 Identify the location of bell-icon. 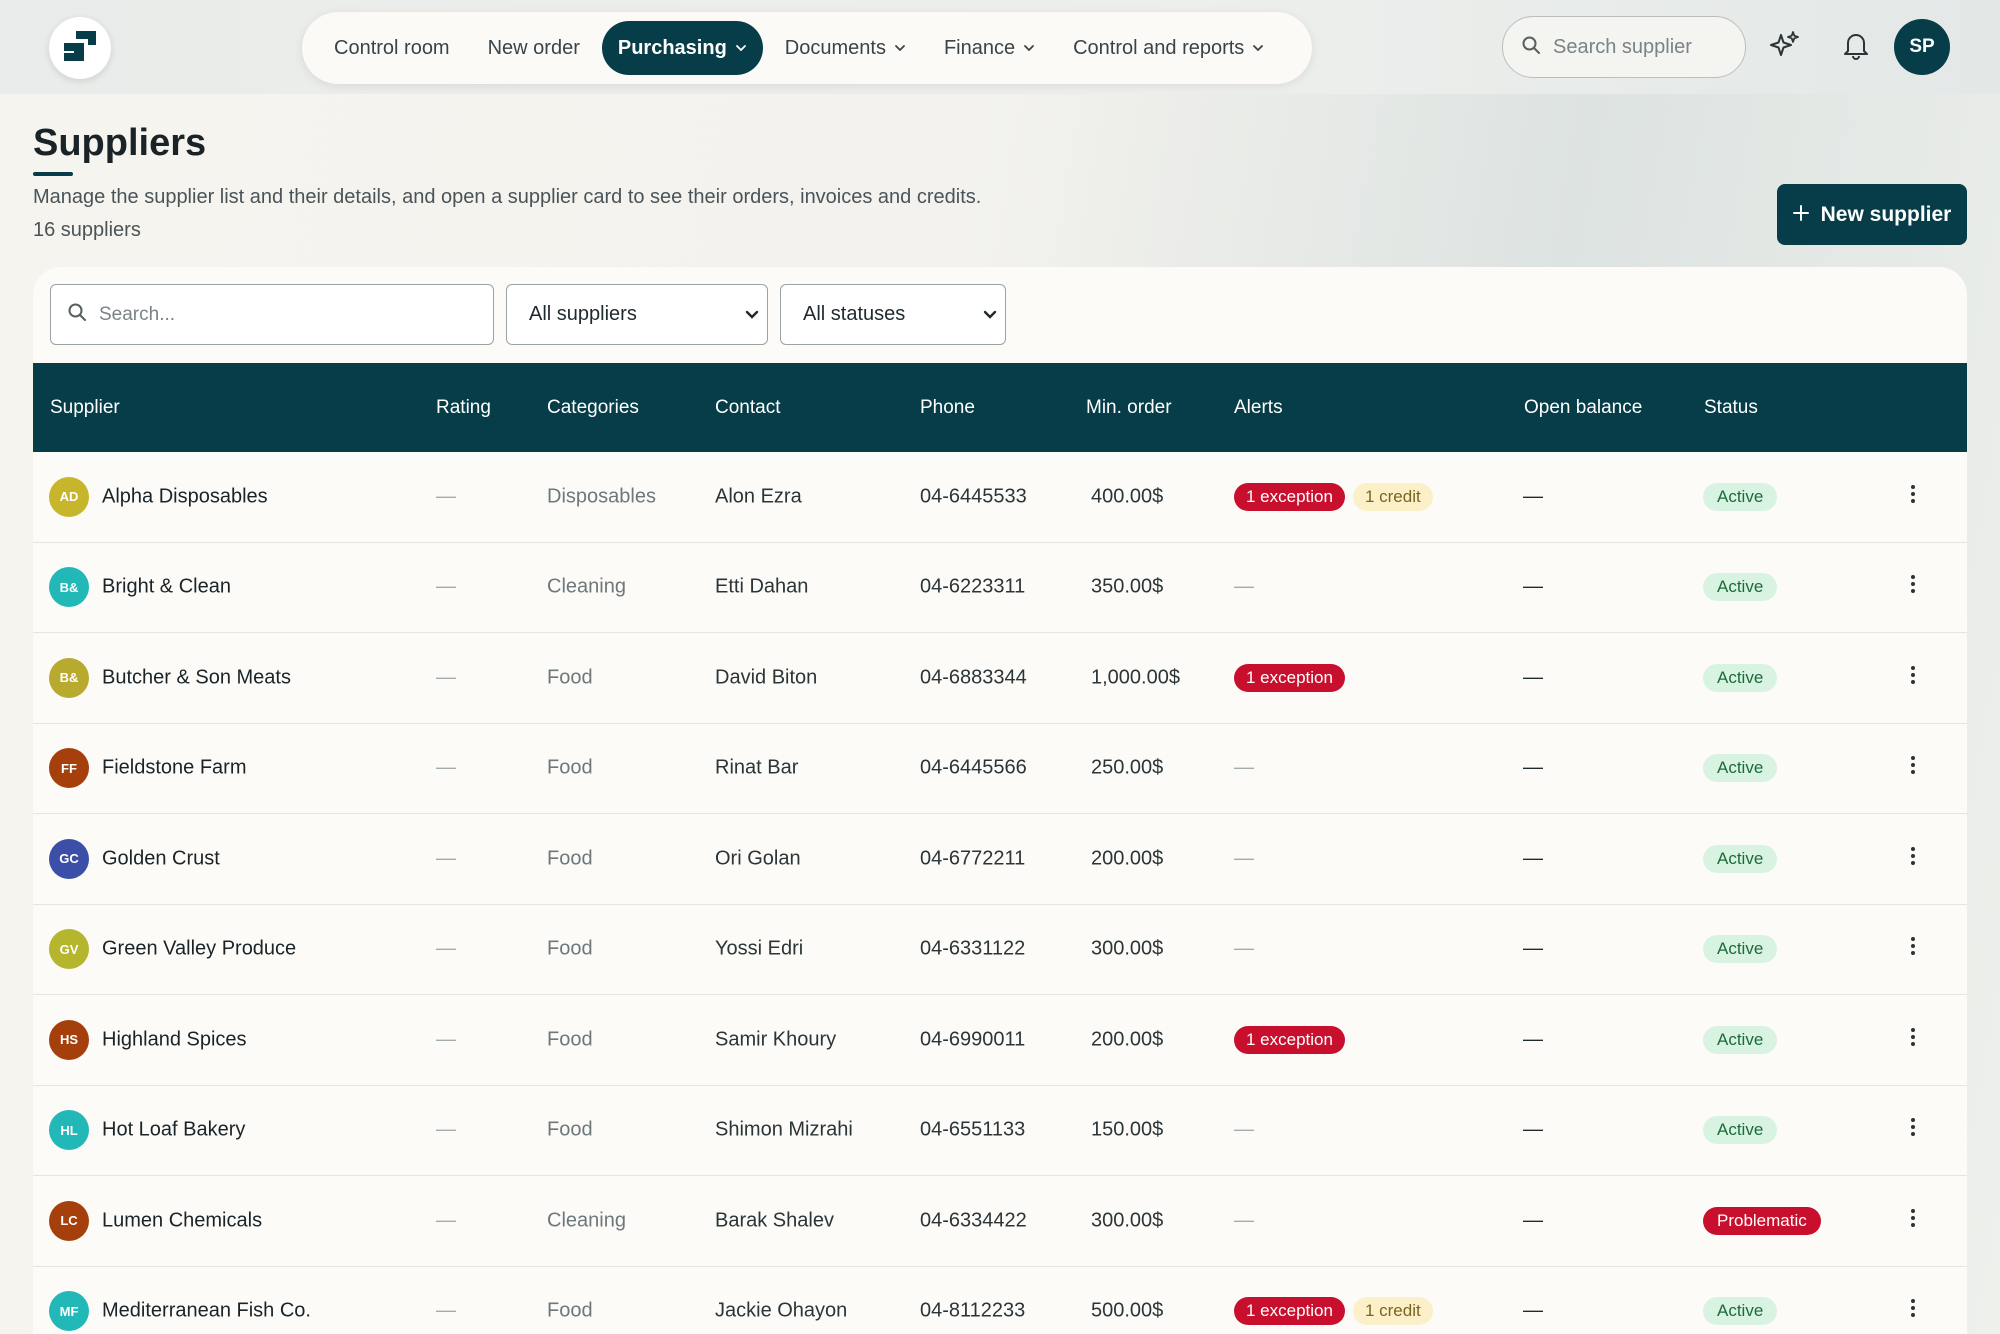
(1856, 47).